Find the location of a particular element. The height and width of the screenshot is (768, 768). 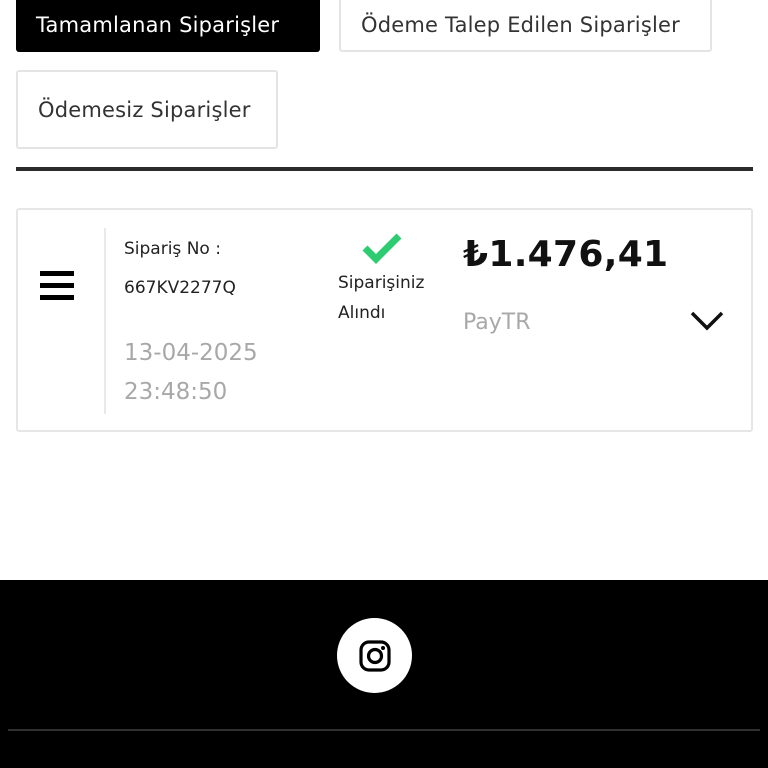

order-time: 23:48:50 is located at coordinates (176, 392).